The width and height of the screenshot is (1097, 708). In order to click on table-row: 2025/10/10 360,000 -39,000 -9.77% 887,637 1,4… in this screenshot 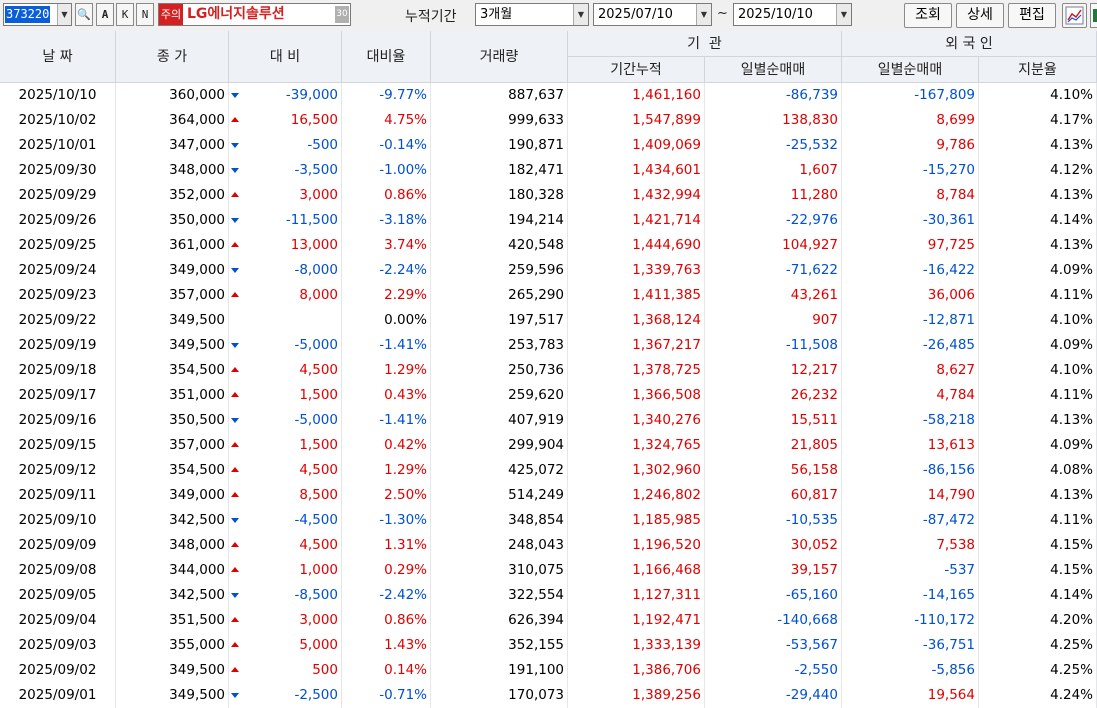, I will do `click(548, 95)`.